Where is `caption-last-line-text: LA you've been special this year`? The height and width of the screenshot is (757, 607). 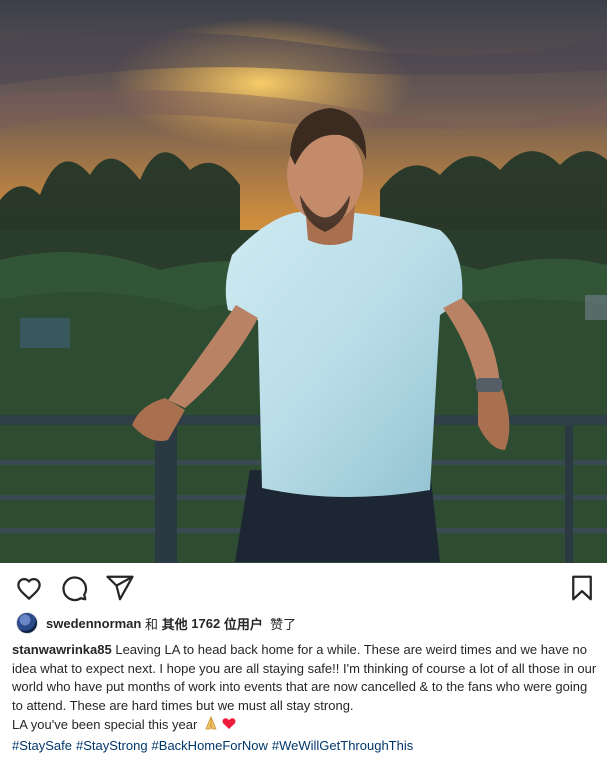
caption-last-line-text: LA you've been special this year is located at coordinates (105, 724).